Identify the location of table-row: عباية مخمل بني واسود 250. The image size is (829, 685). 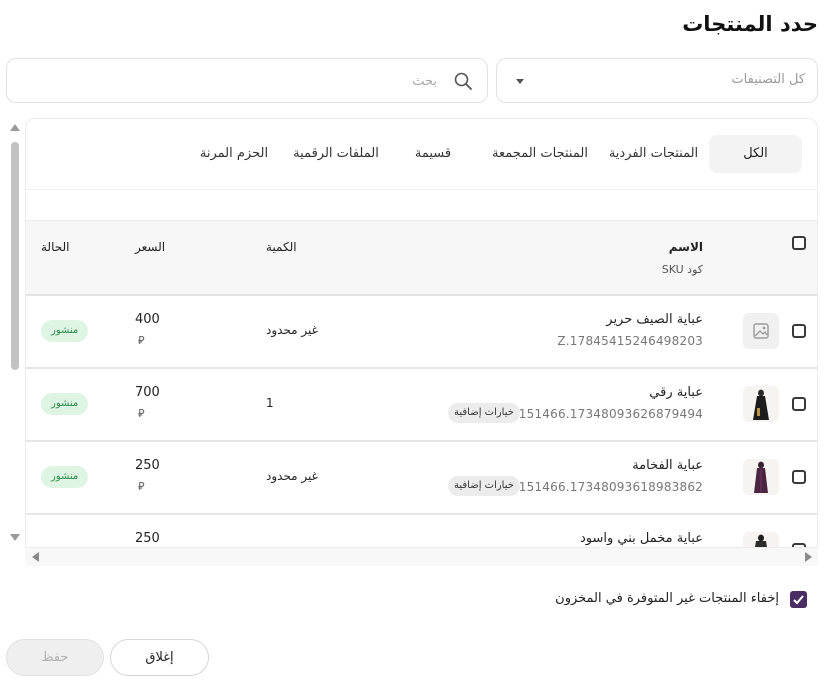
(421, 531).